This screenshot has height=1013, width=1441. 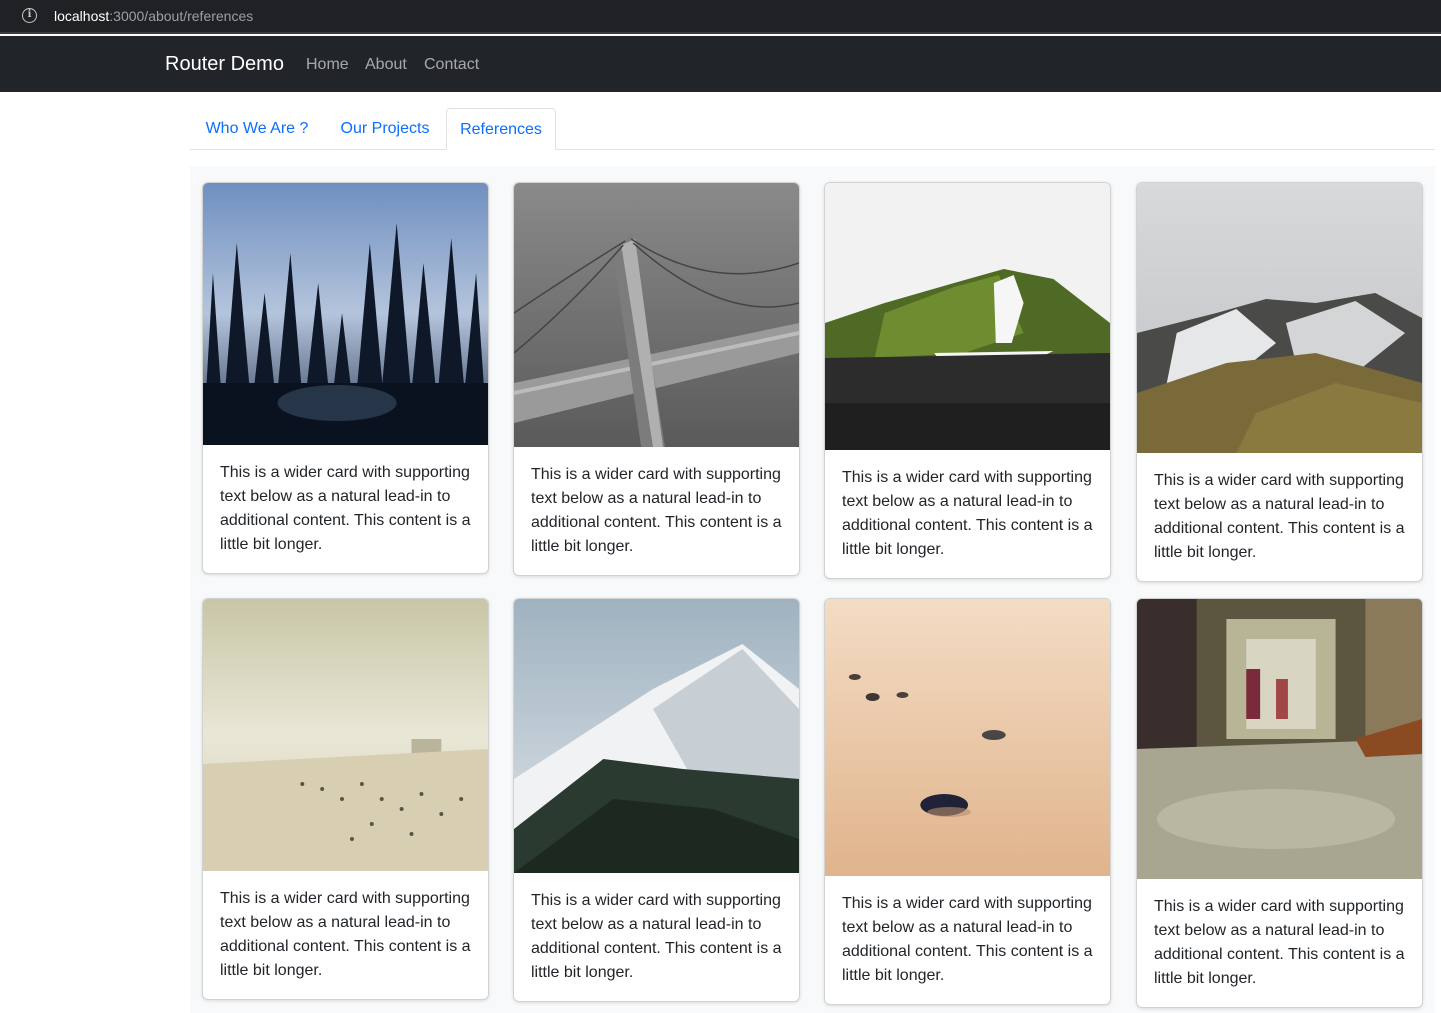 What do you see at coordinates (967, 316) in the screenshot?
I see `green-mountain-image` at bounding box center [967, 316].